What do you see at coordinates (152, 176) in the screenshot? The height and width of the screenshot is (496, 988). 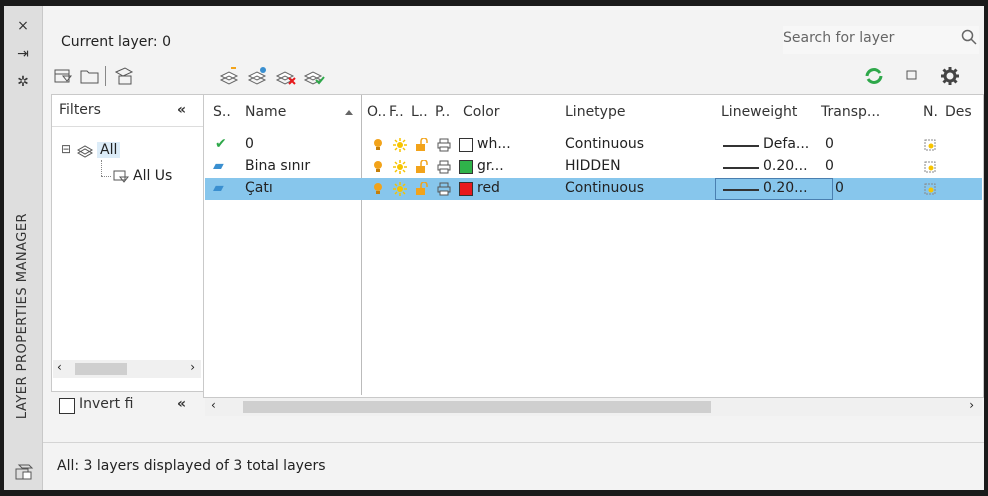 I see `tree-label-all-used: All Us` at bounding box center [152, 176].